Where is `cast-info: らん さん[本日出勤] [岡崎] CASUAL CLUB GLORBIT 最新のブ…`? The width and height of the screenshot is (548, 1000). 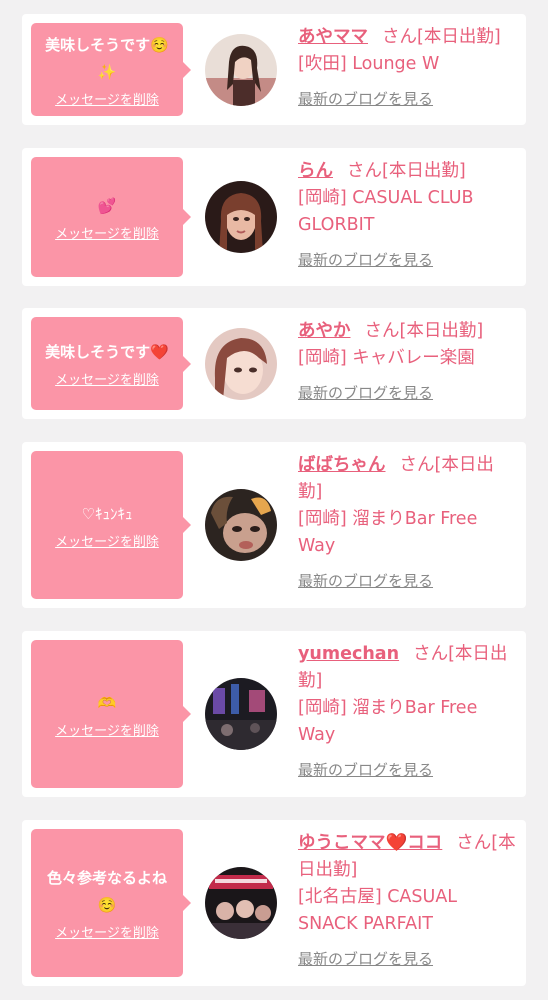 cast-info: らん さん[本日出勤] [岡崎] CASUAL CLUB GLORBIT 最新のブ… is located at coordinates (408, 214).